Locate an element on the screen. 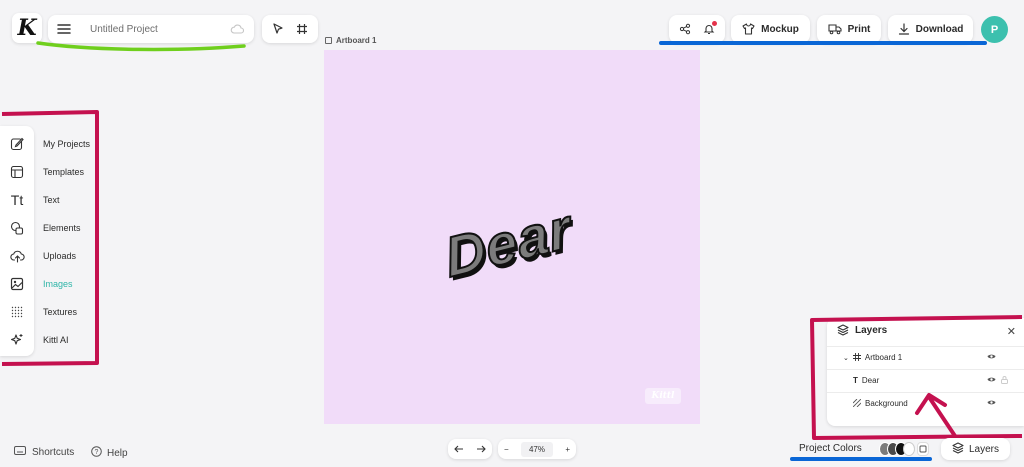 The width and height of the screenshot is (1024, 467). palette-icon is located at coordinates (923, 449).